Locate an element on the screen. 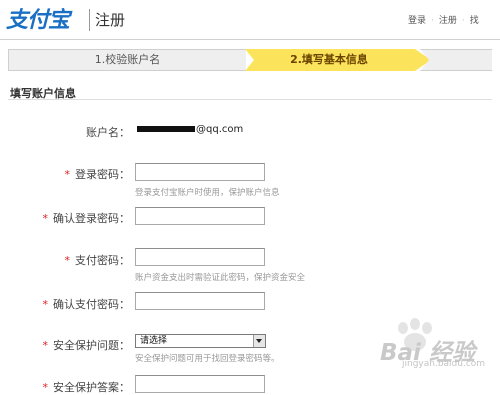  chevron-down-icon is located at coordinates (259, 341).